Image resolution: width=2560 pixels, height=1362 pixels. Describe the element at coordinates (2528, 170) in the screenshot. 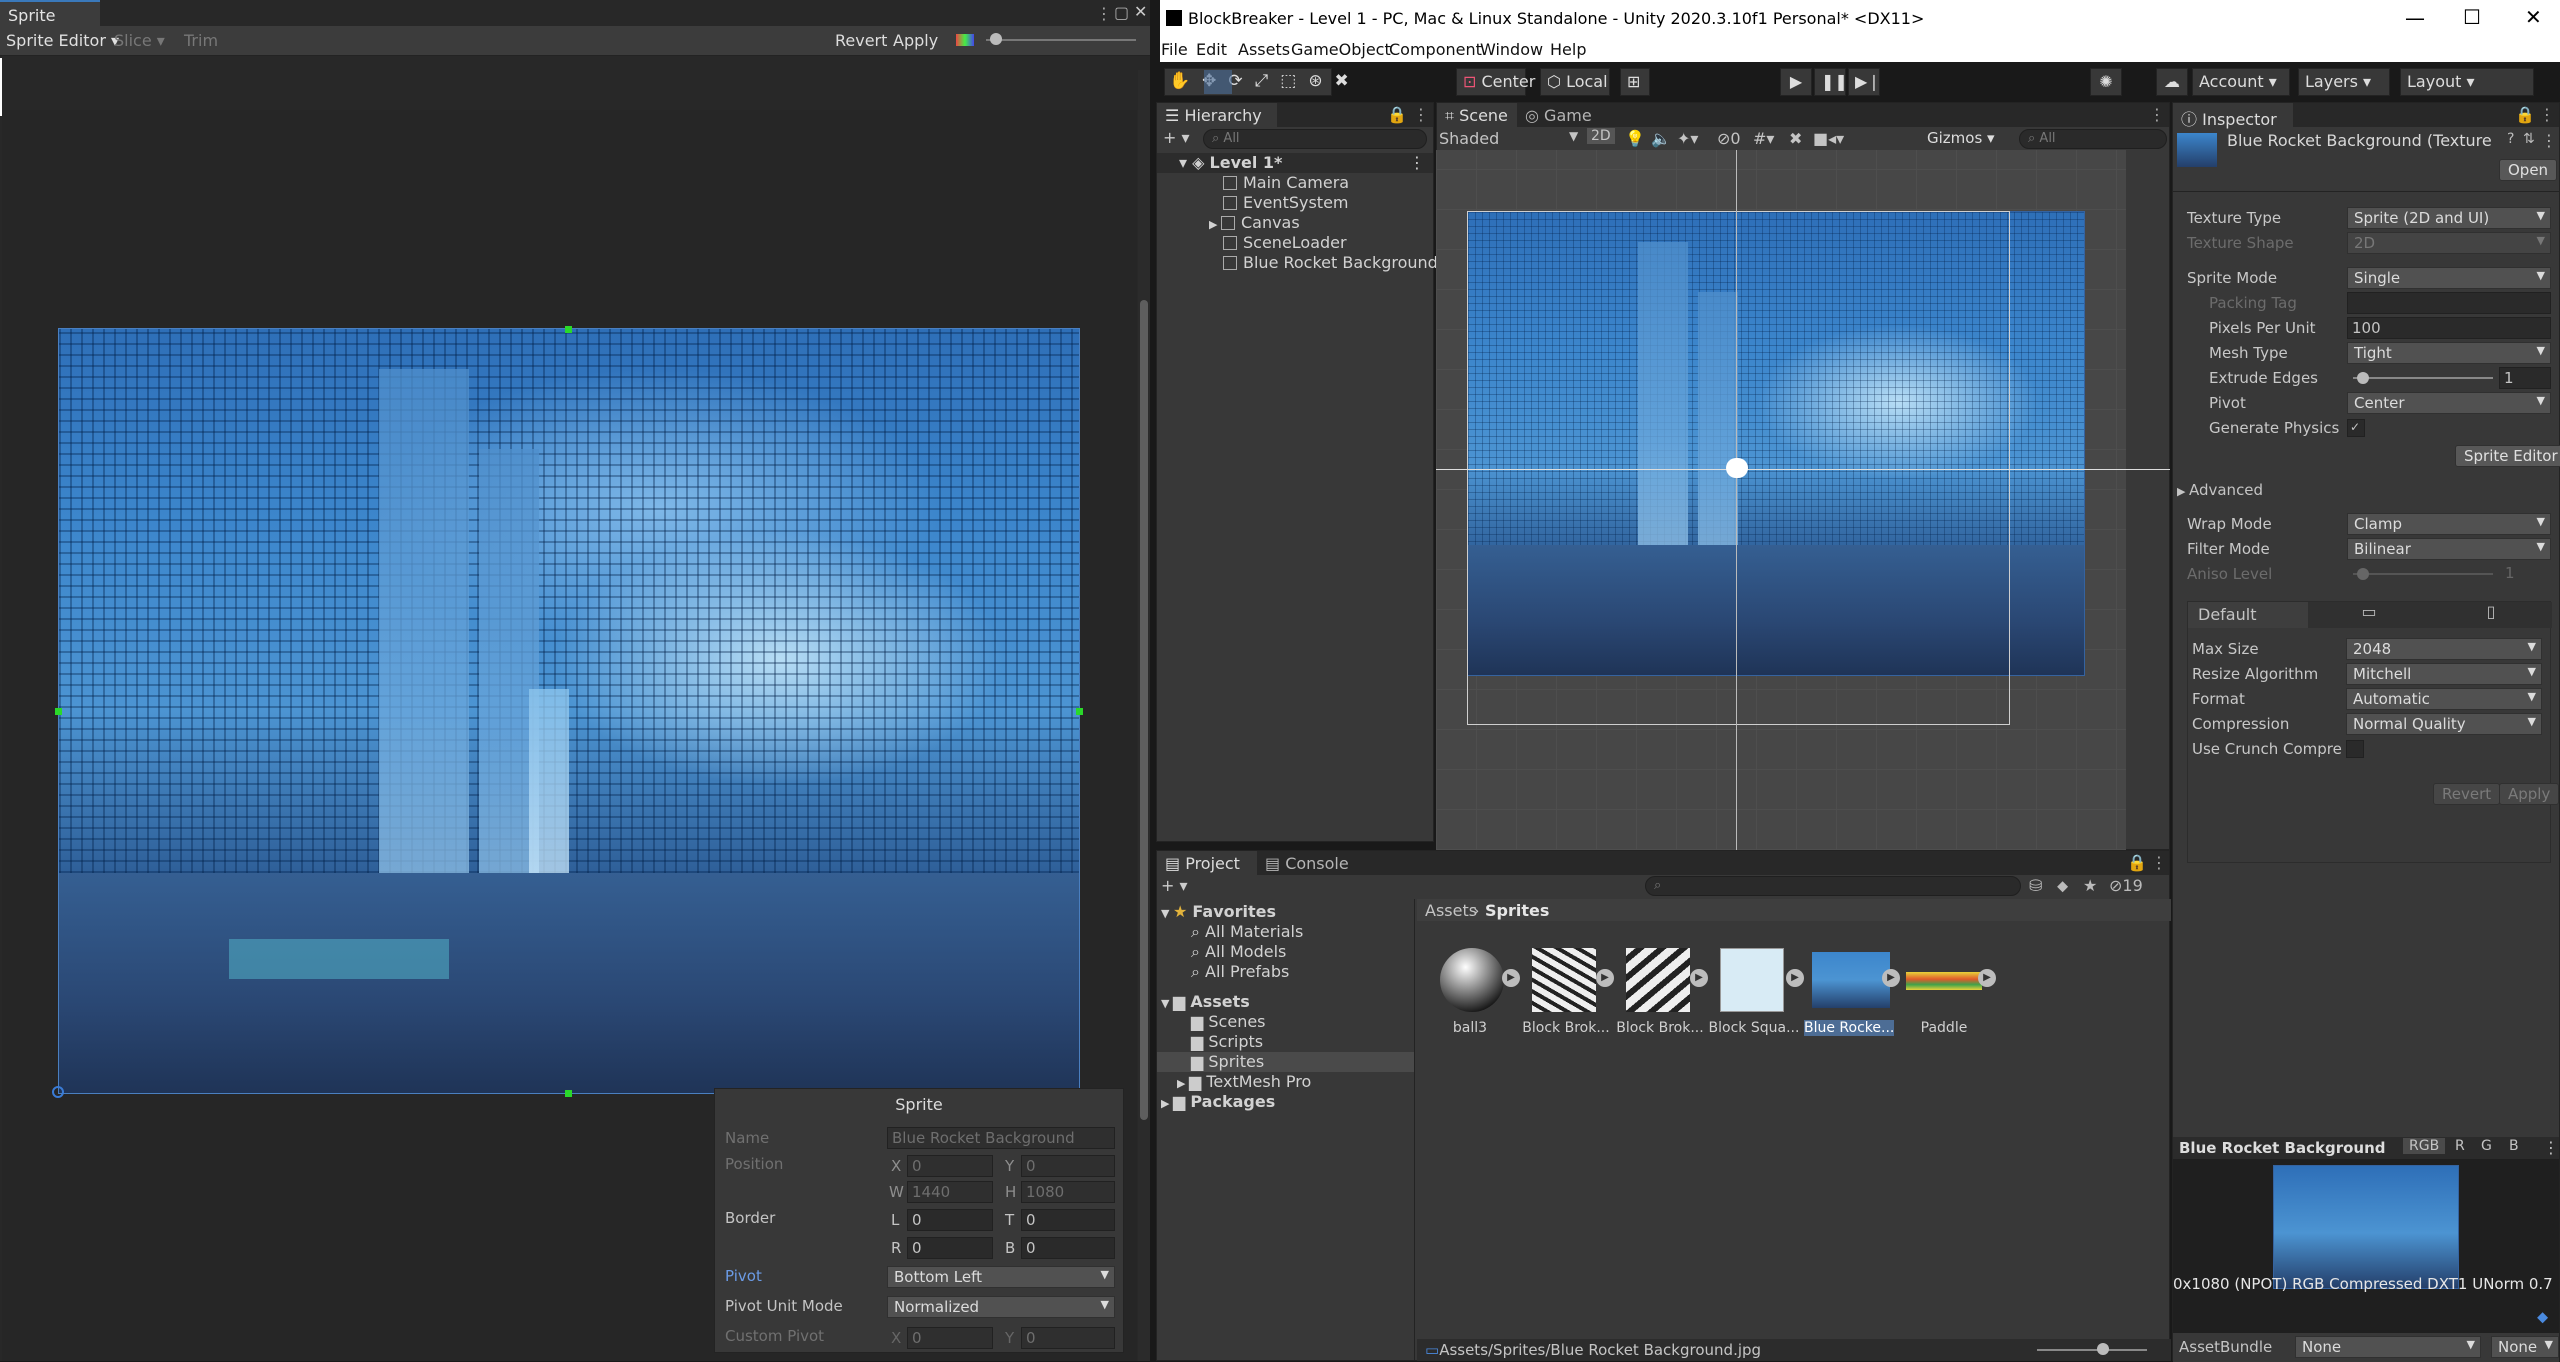

I see `open-button: Open` at that location.